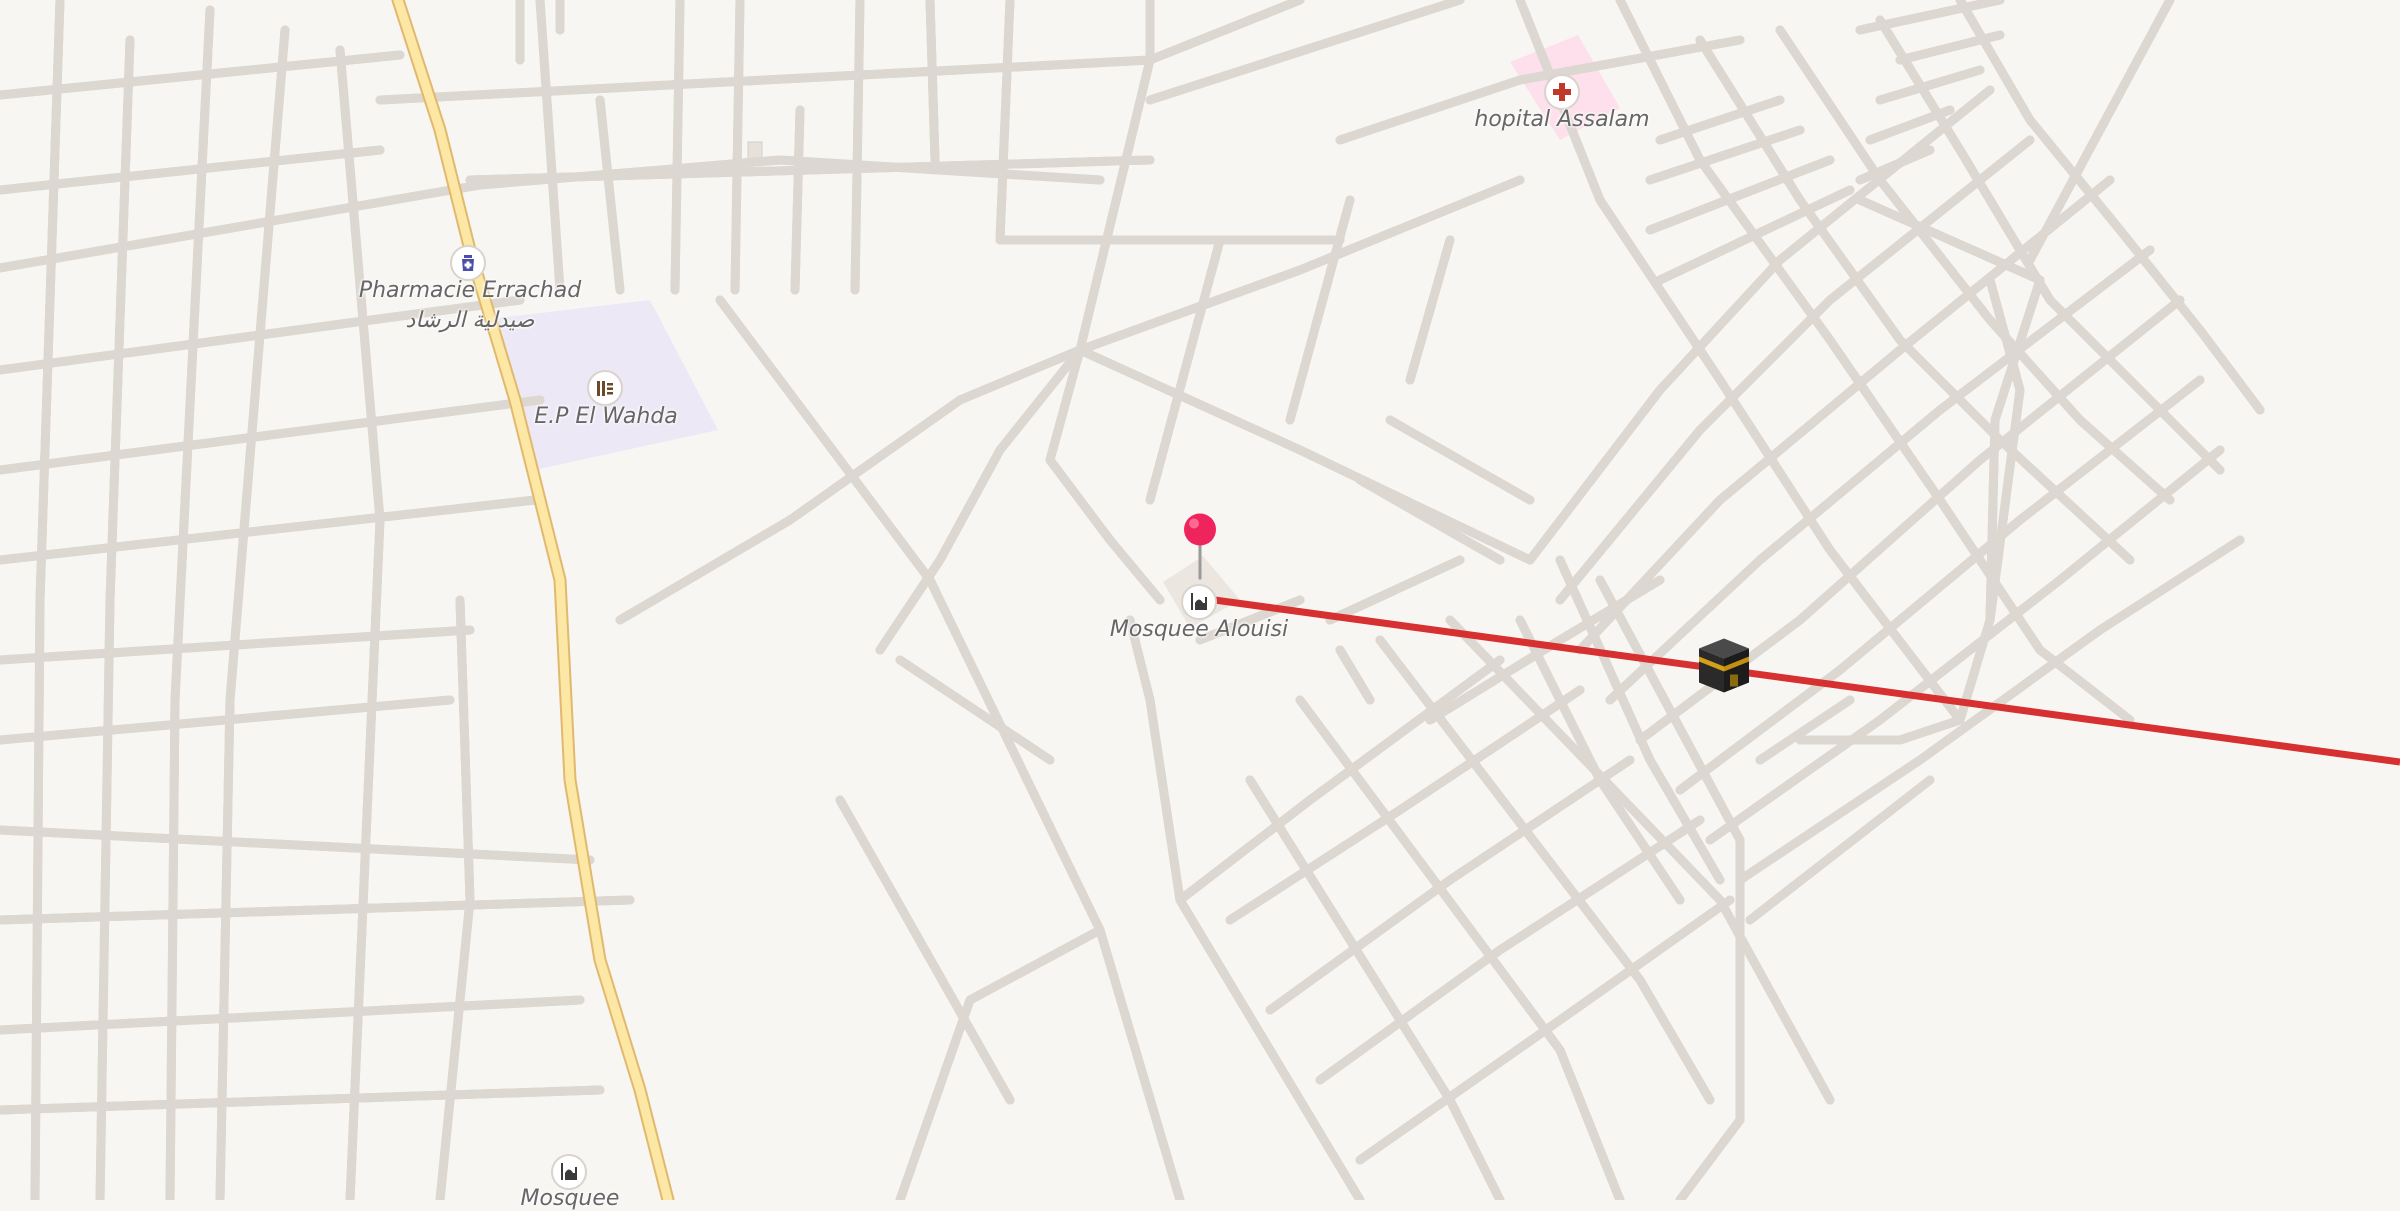 The image size is (2400, 1211). What do you see at coordinates (570, 1198) in the screenshot?
I see `poi-label-mosque-bottom: Mosquee` at bounding box center [570, 1198].